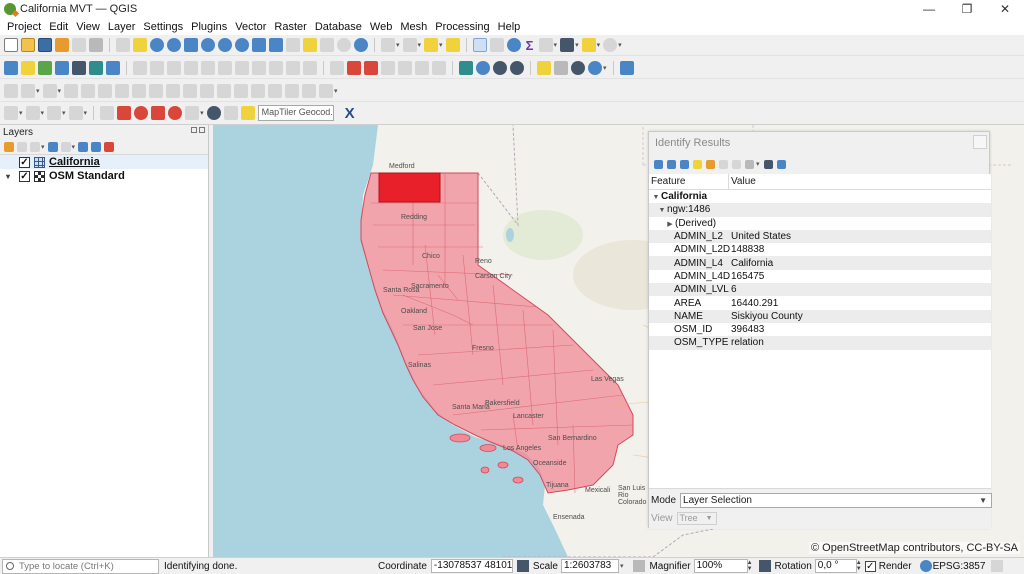  What do you see at coordinates (113, 67) in the screenshot?
I see `add-xyz-layer-icon` at bounding box center [113, 67].